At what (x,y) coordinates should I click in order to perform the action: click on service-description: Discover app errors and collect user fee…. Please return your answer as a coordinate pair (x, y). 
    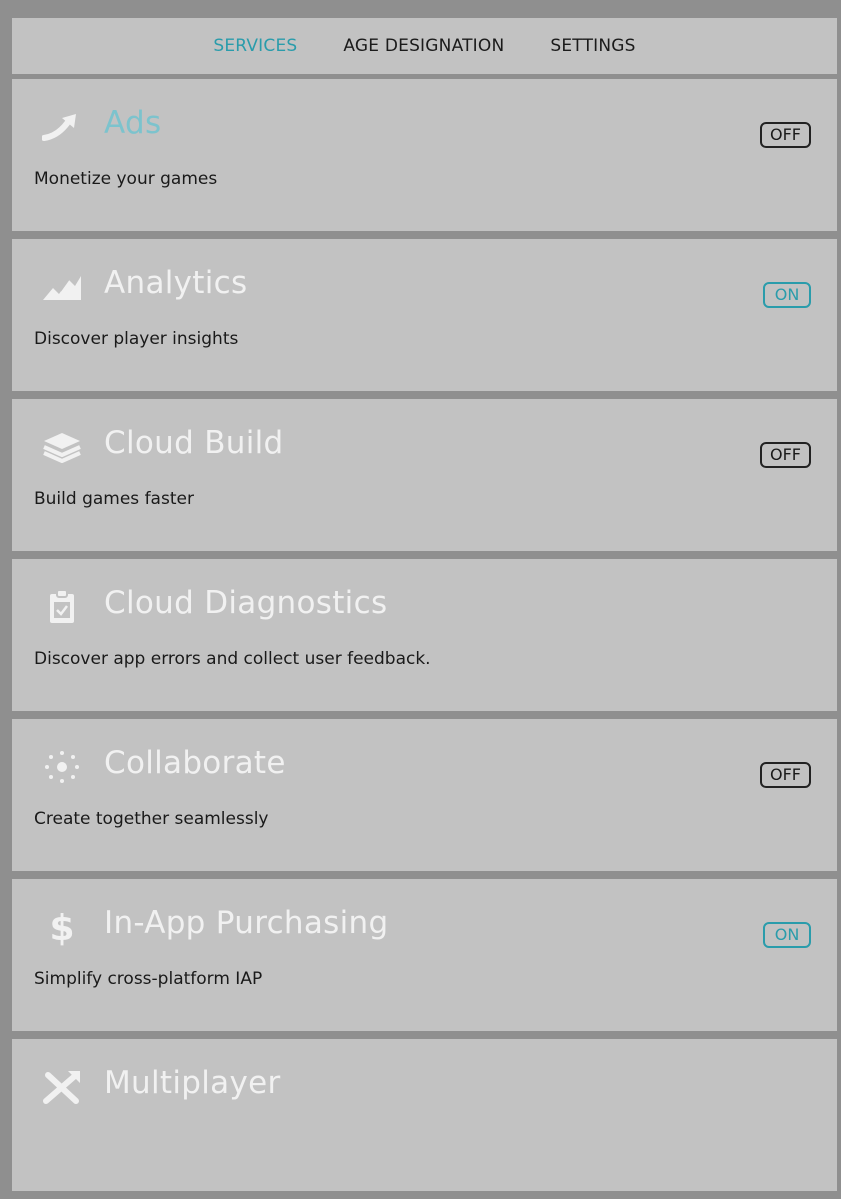
    Looking at the image, I should click on (232, 659).